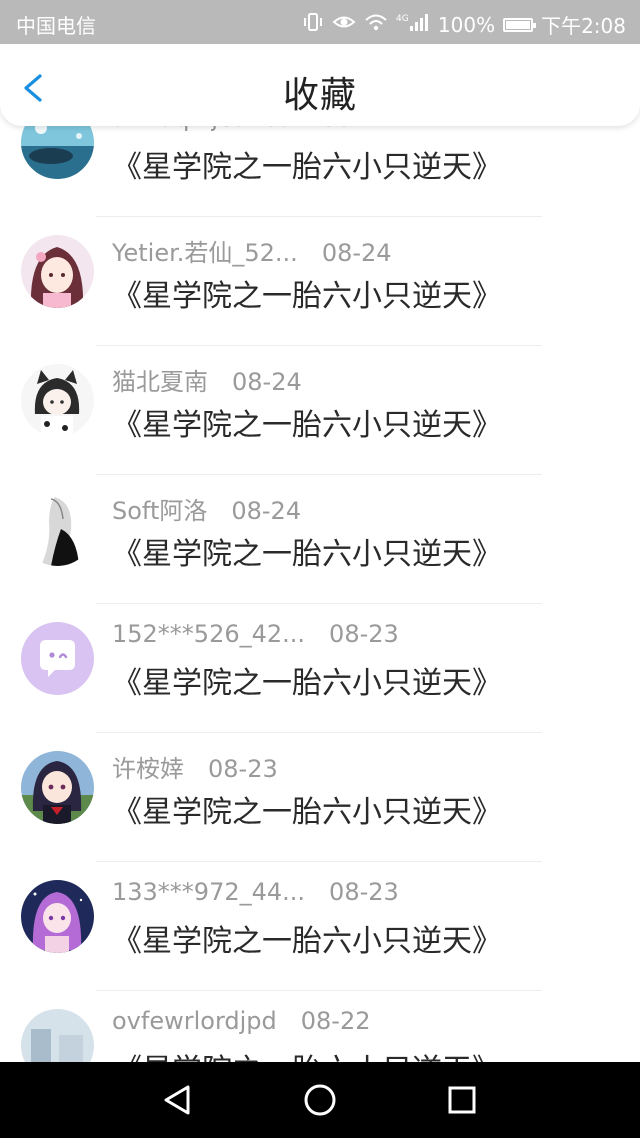 The image size is (640, 1138). What do you see at coordinates (520, 24) in the screenshot?
I see `battery-icon` at bounding box center [520, 24].